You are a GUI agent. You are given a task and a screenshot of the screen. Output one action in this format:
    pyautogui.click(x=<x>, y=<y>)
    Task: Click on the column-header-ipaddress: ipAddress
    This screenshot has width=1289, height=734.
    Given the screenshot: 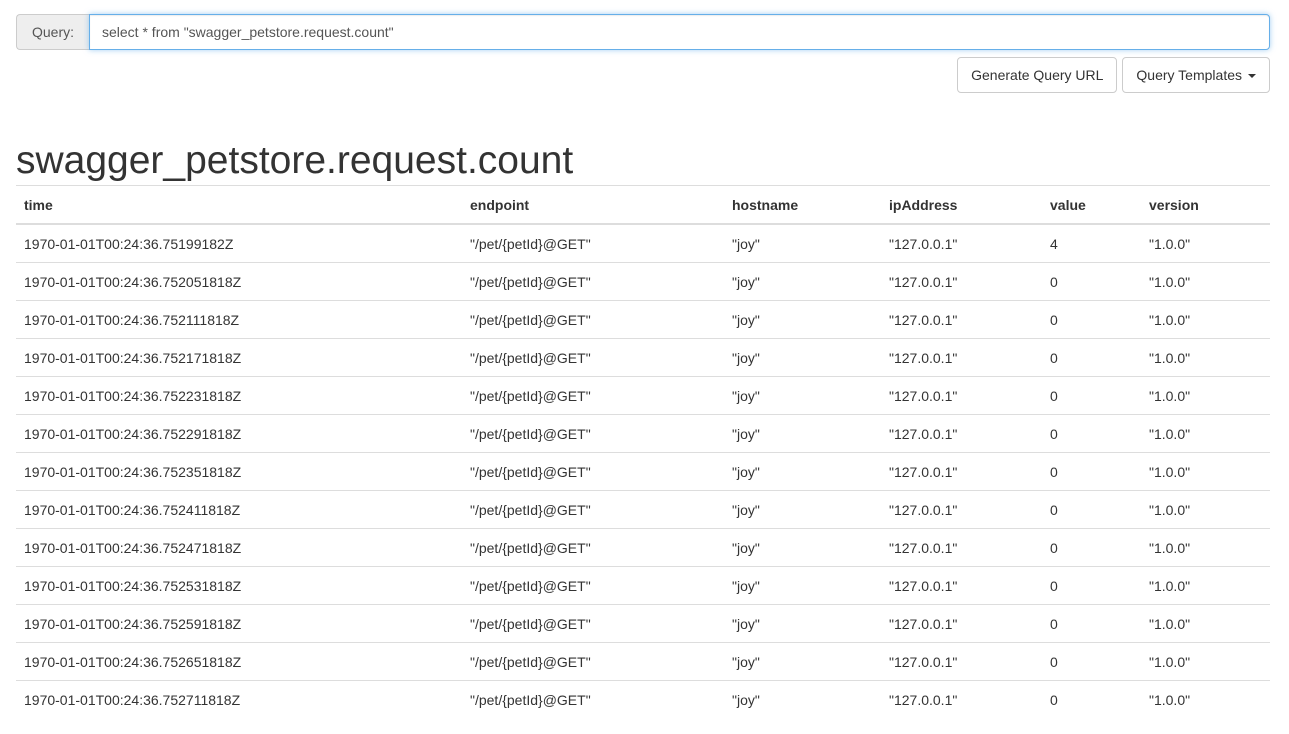 What is the action you would take?
    pyautogui.click(x=961, y=205)
    